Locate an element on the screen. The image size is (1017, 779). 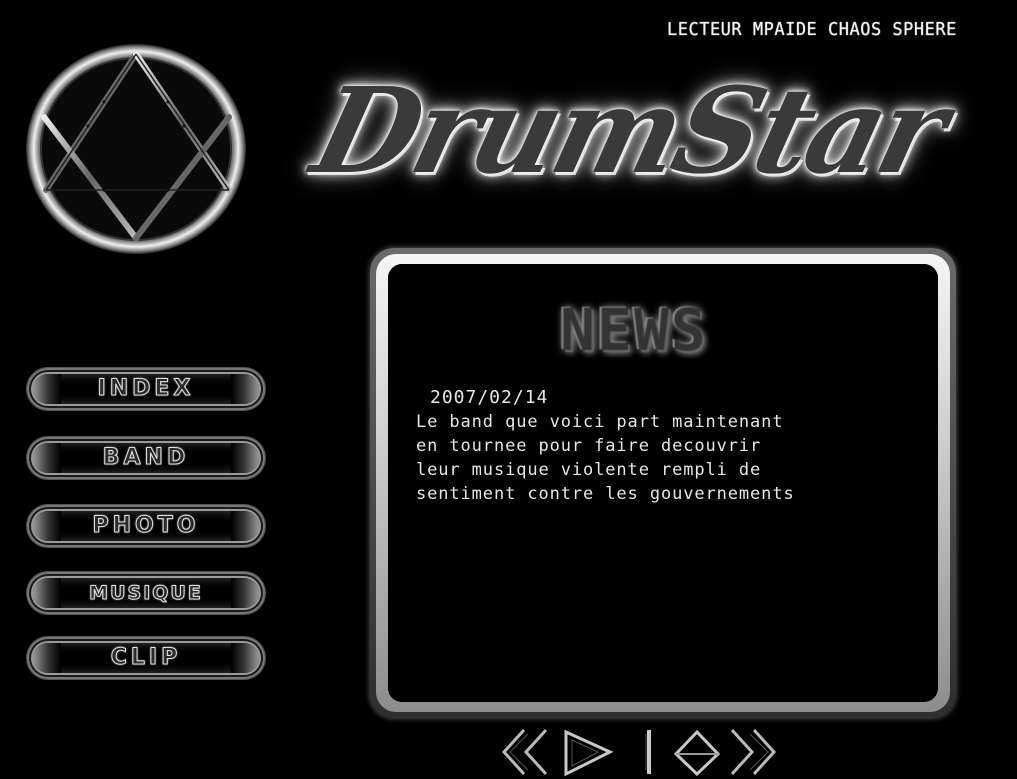
pause-icon is located at coordinates (649, 752).